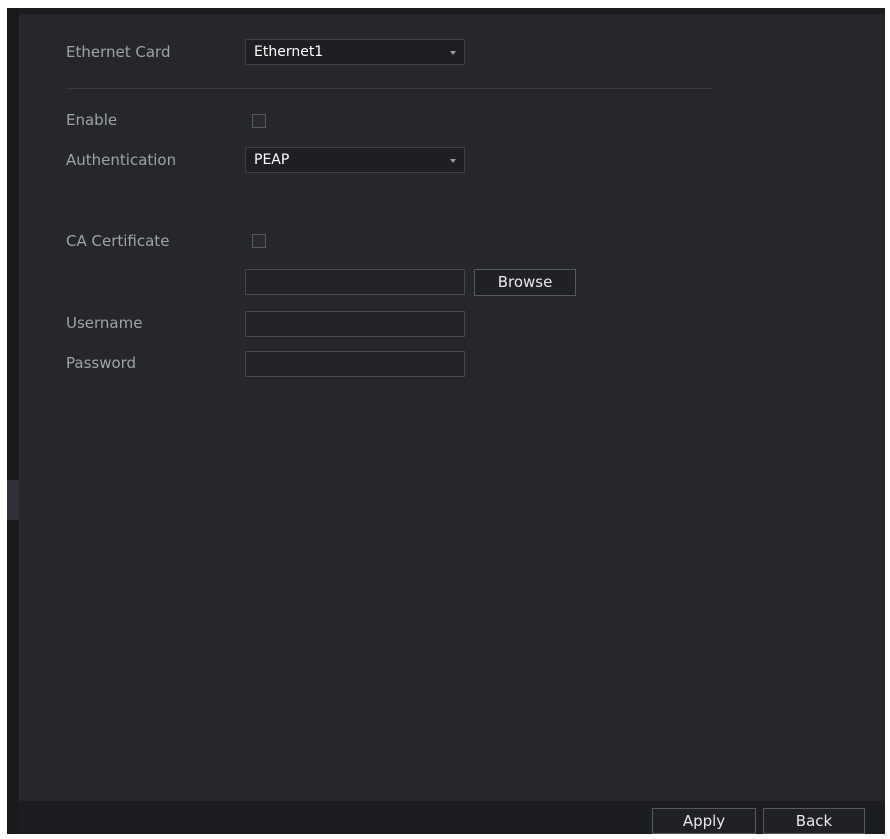 The height and width of the screenshot is (839, 890). I want to click on password-input, so click(355, 364).